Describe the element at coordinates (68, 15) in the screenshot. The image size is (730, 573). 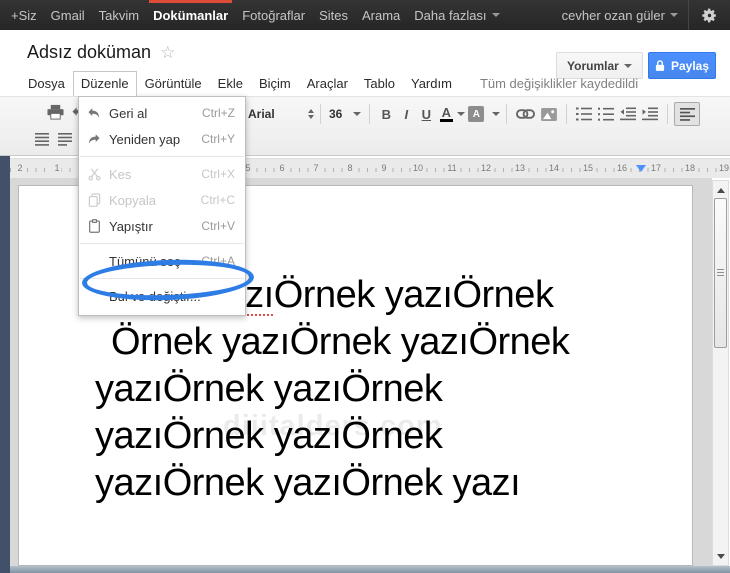
I see `topbar-item-gmail: Gmail` at that location.